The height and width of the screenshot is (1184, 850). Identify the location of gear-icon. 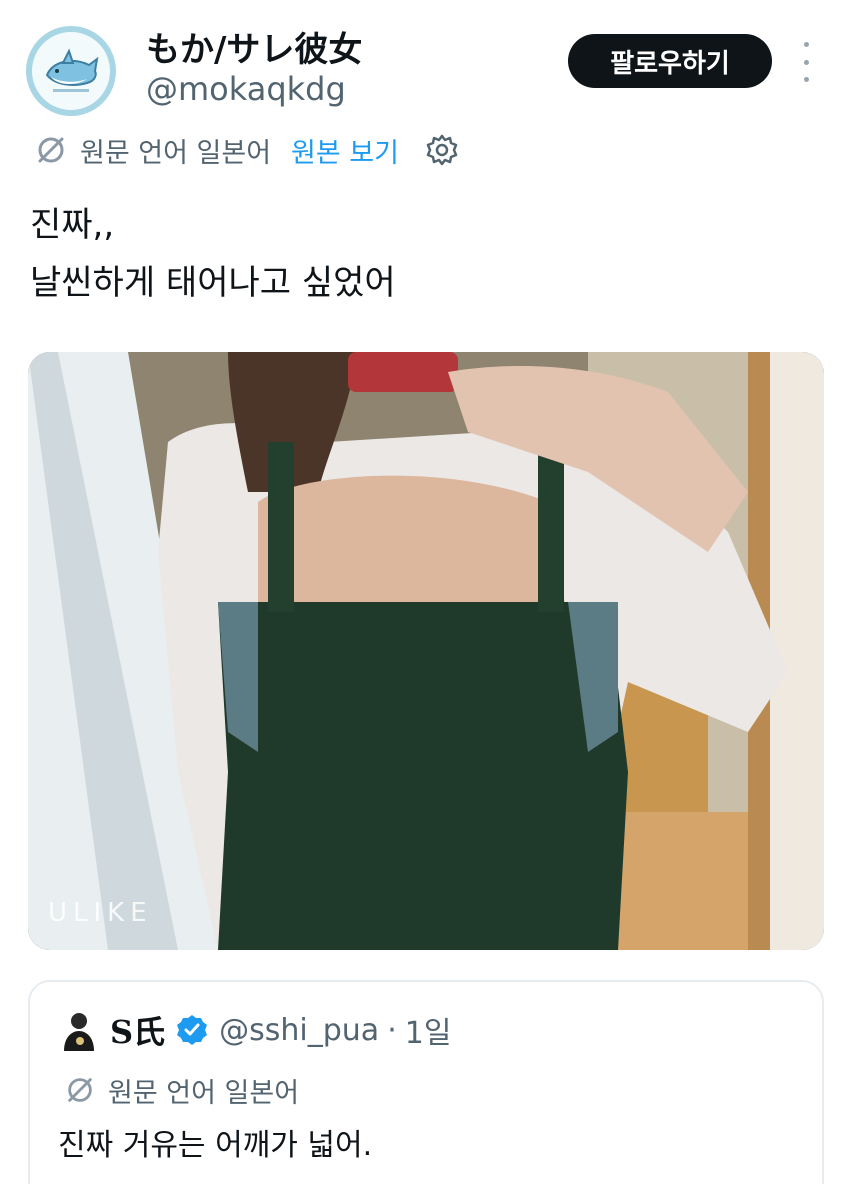
(442, 150).